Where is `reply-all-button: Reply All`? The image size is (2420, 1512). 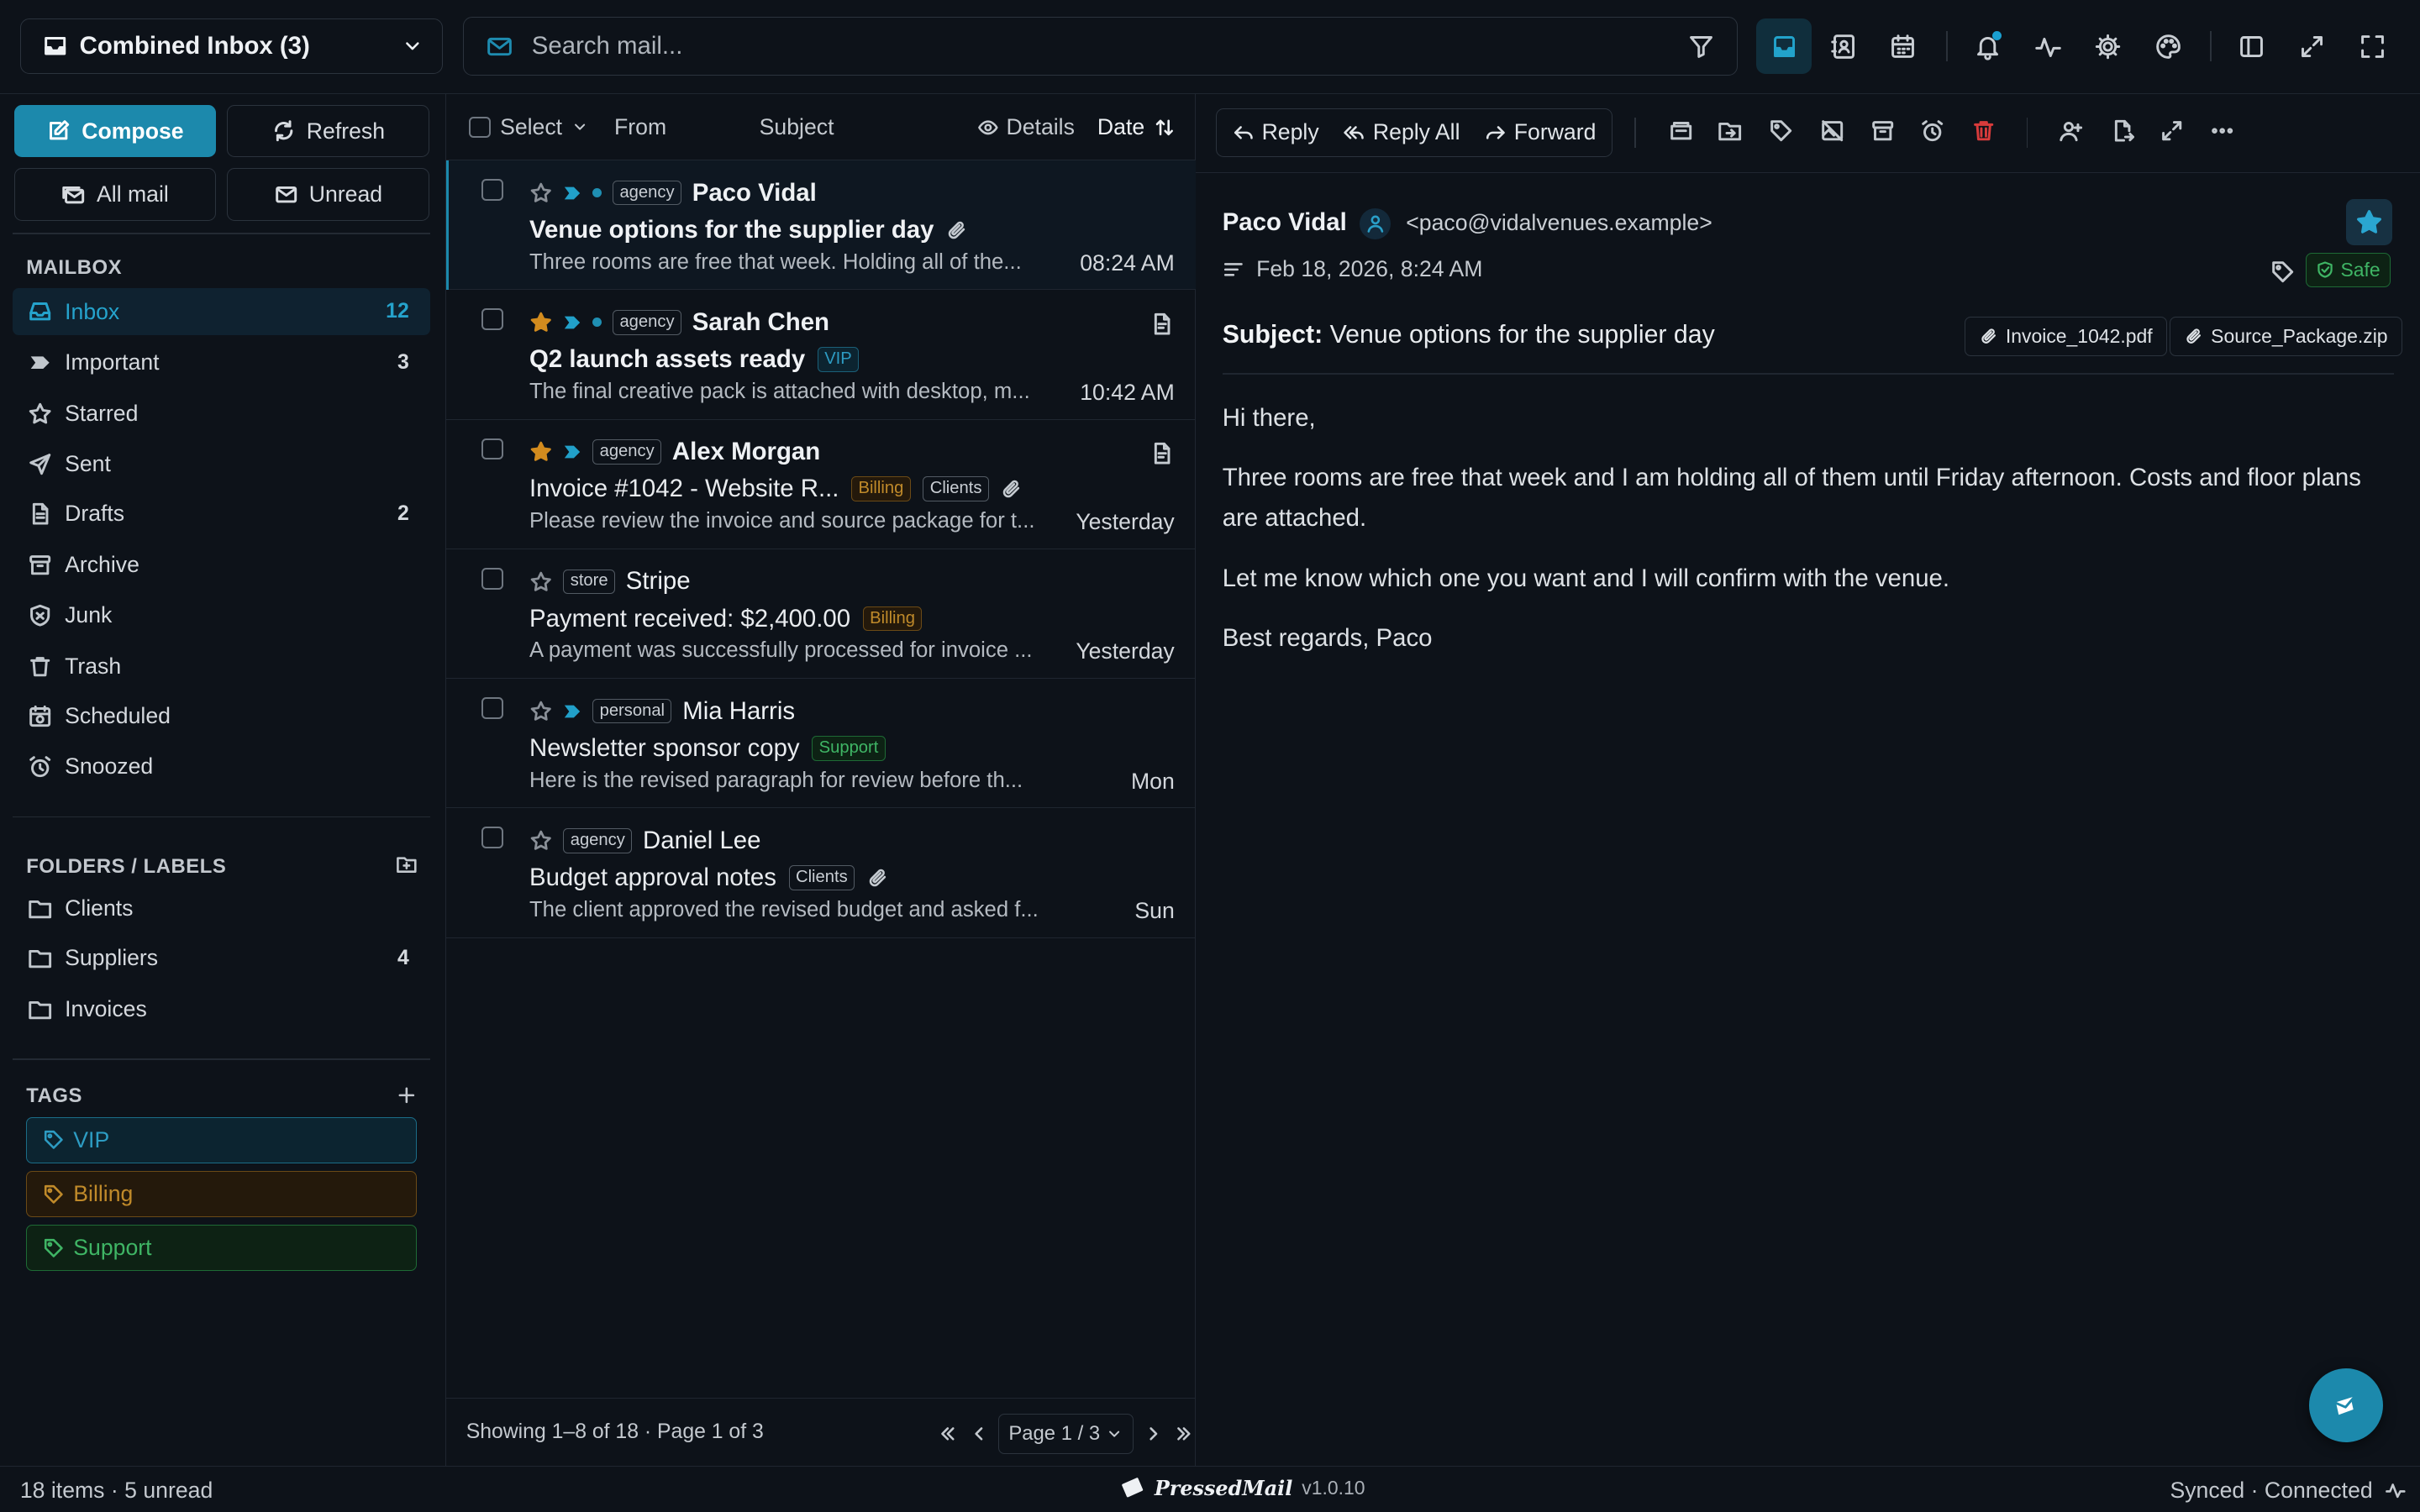 reply-all-button: Reply All is located at coordinates (1402, 132).